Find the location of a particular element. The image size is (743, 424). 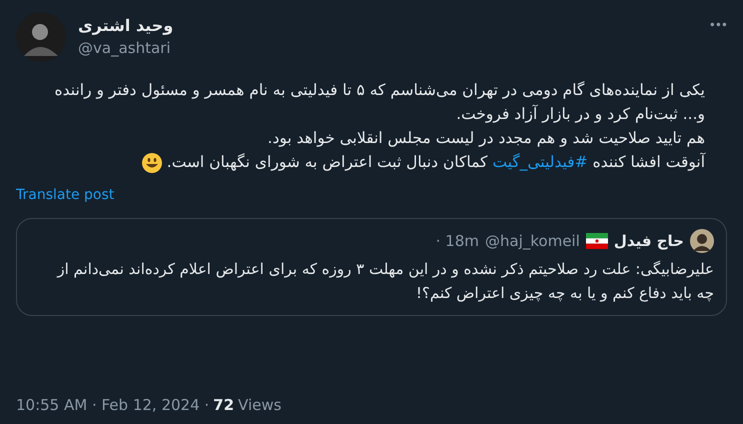

translate-link: Translate post is located at coordinates (65, 195).